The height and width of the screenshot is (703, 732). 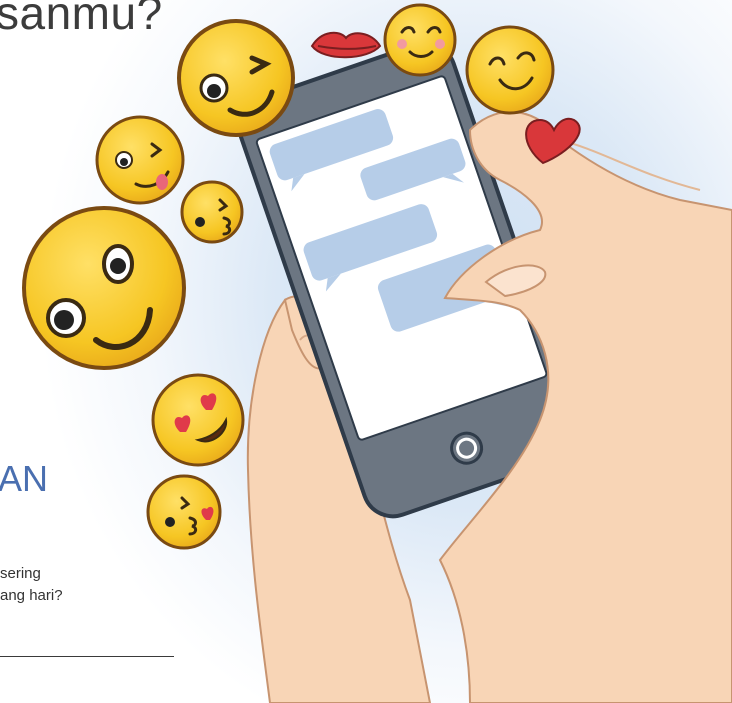 I want to click on kiss-heart-emoji-icon, so click(x=184, y=512).